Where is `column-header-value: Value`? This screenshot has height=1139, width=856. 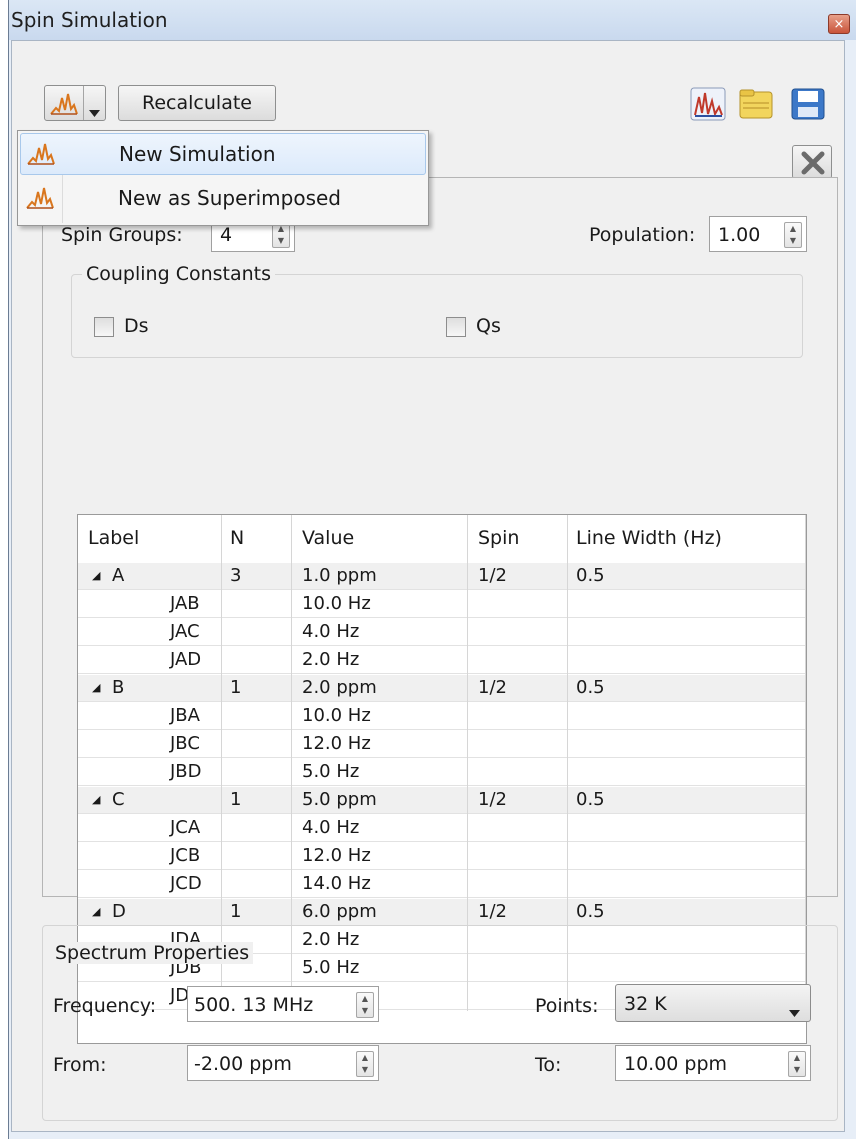 column-header-value: Value is located at coordinates (328, 538).